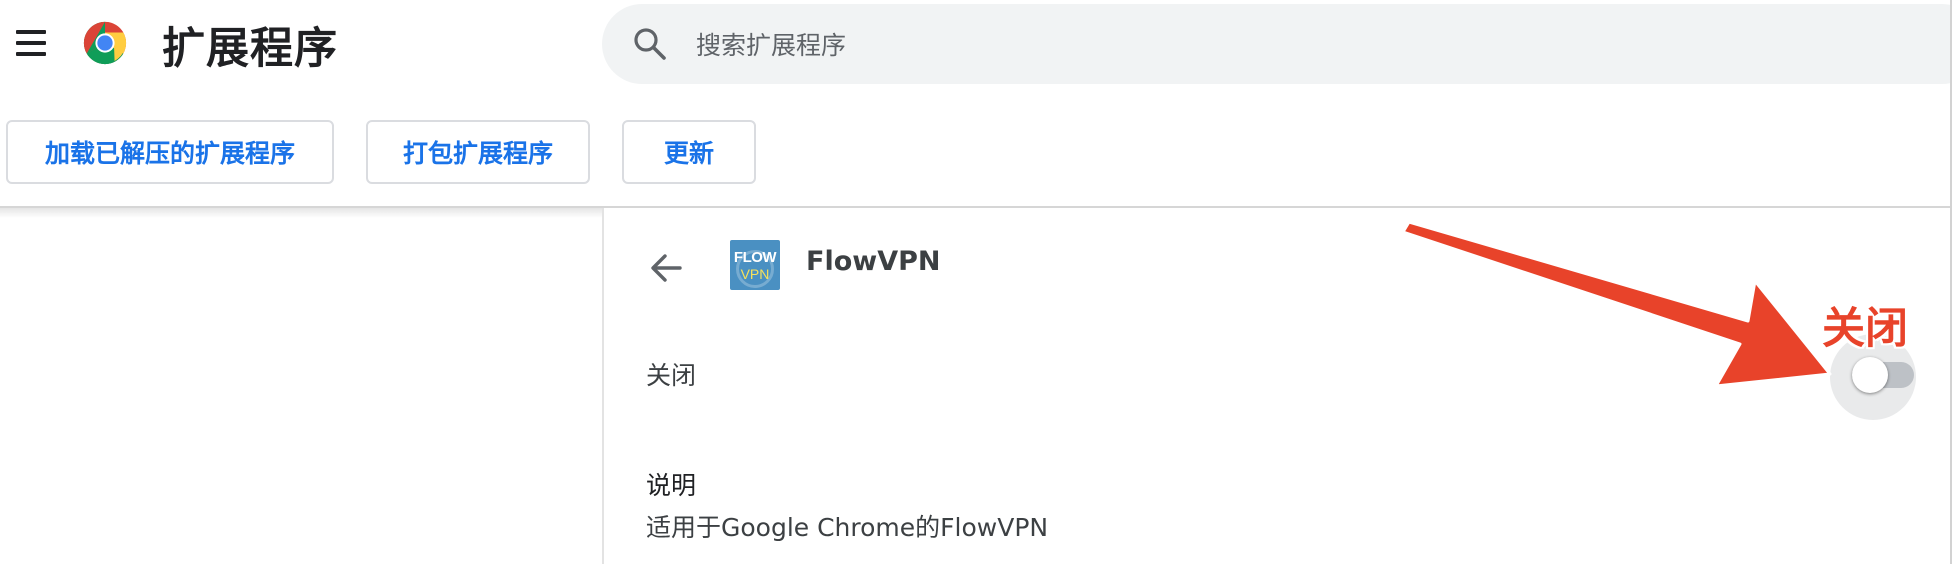 The width and height of the screenshot is (1952, 564). I want to click on flowvpn-icon: FLOW VPN, so click(755, 265).